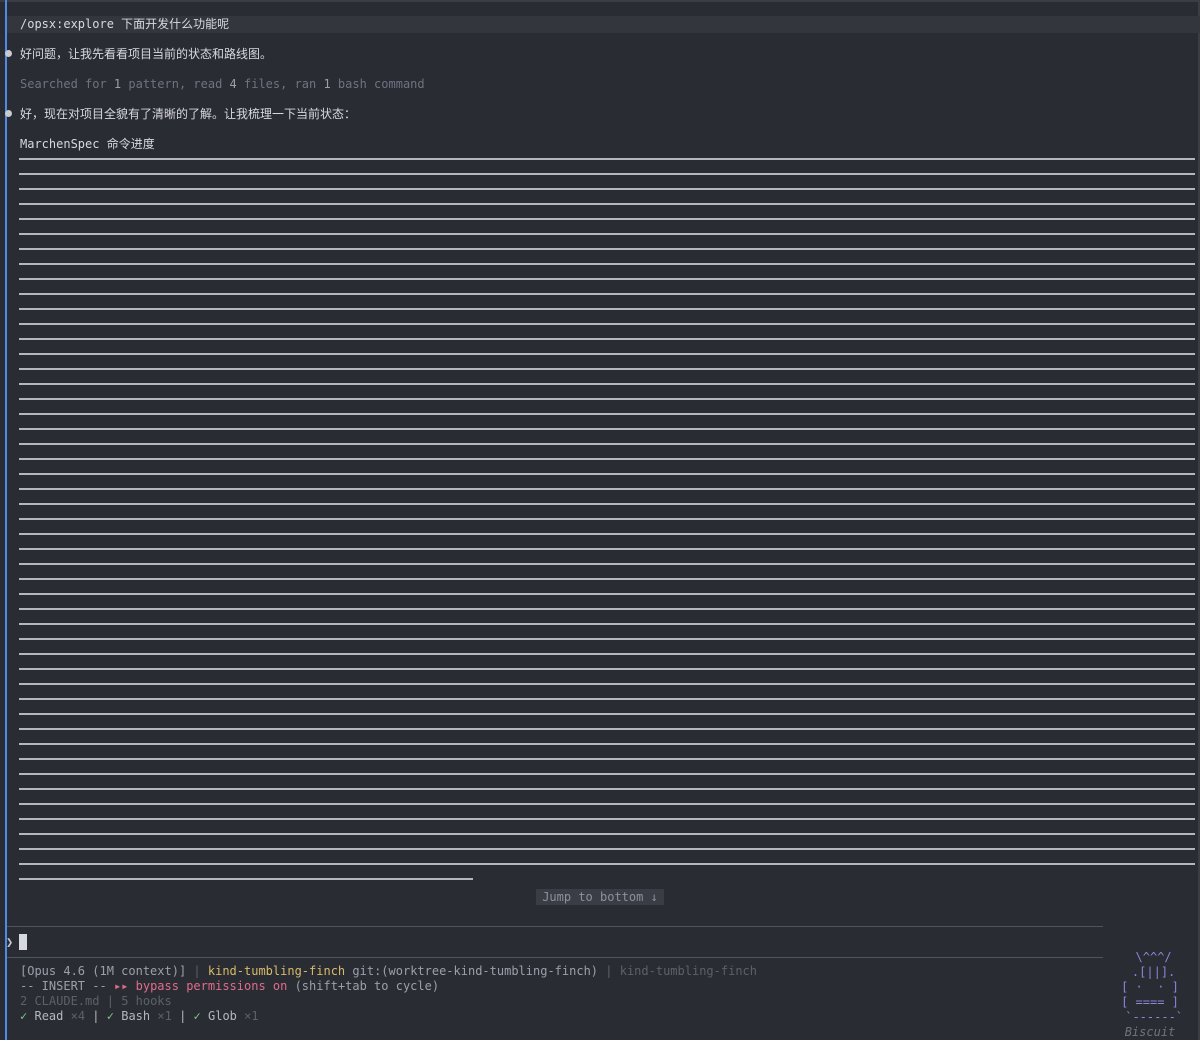 Image resolution: width=1200 pixels, height=1040 pixels. What do you see at coordinates (125, 24) in the screenshot?
I see `user-prompt: /opsx:explore 下面开发什么功能呢` at bounding box center [125, 24].